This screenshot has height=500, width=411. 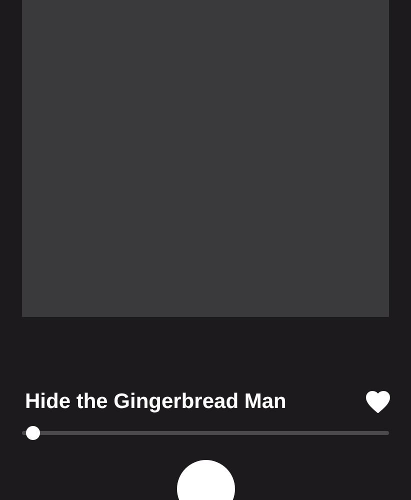 I want to click on heart-icon, so click(x=378, y=402).